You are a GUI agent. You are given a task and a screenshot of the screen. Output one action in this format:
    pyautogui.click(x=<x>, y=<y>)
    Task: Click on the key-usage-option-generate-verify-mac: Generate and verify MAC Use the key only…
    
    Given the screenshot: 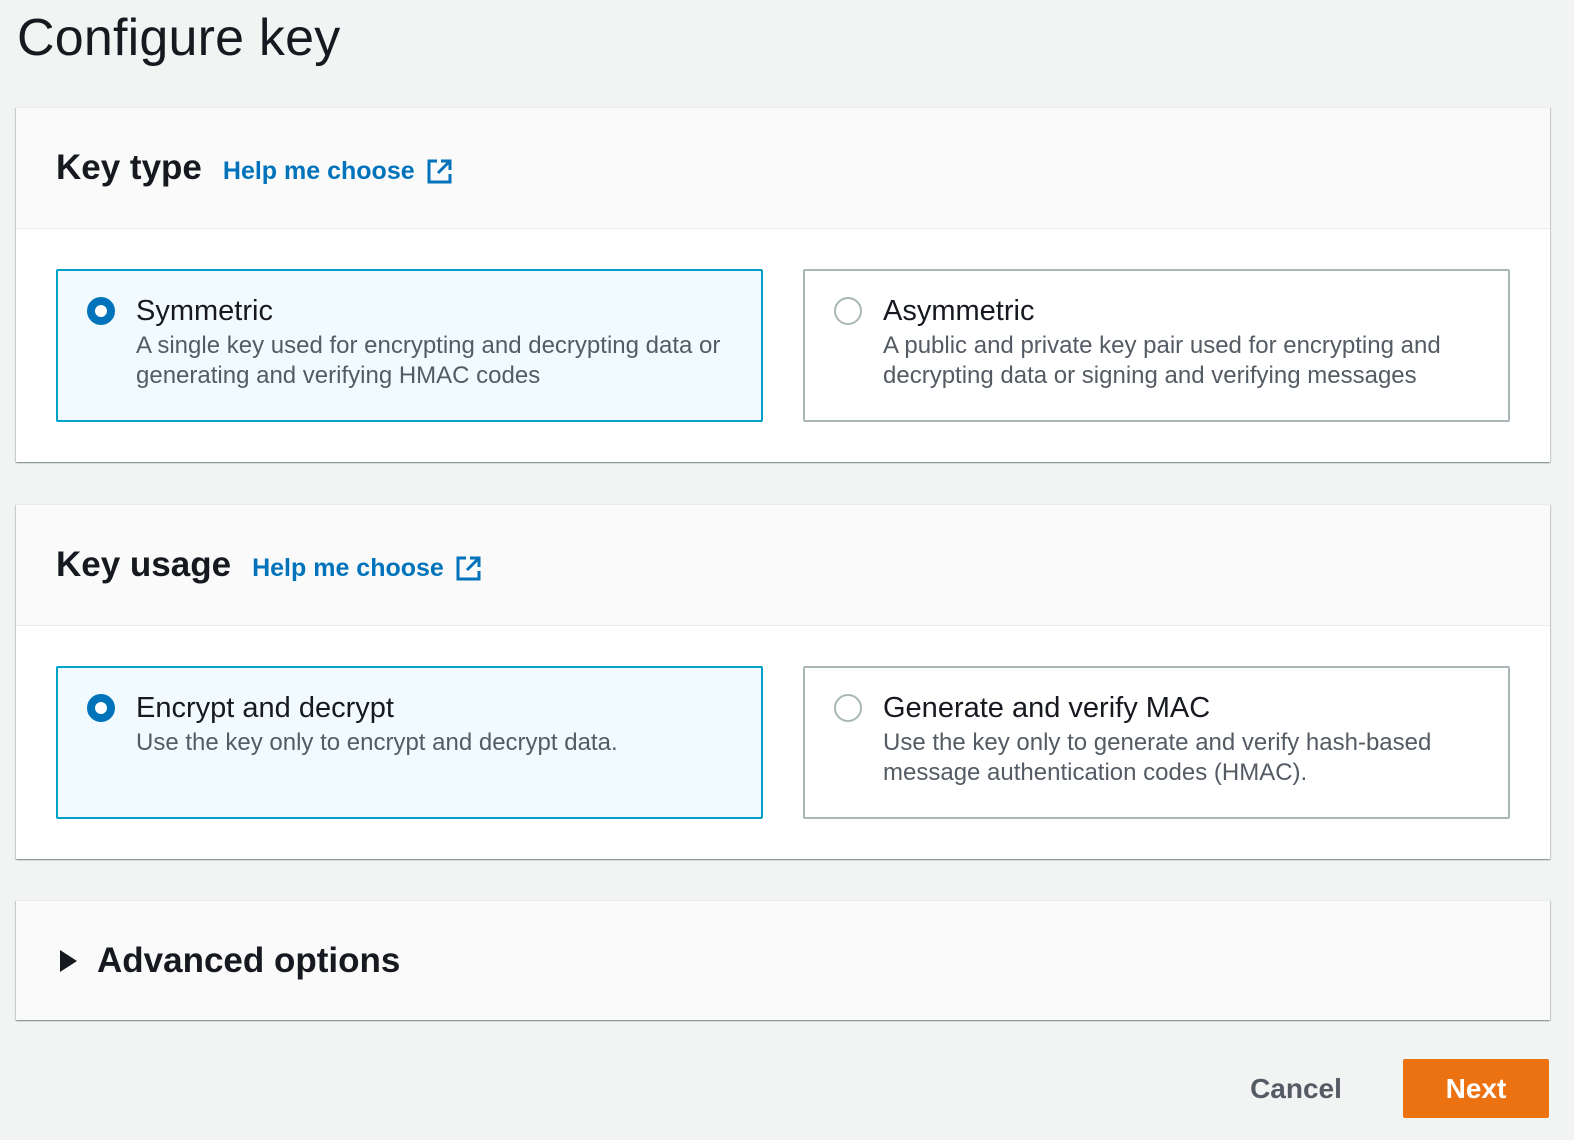 What is the action you would take?
    pyautogui.click(x=1156, y=742)
    